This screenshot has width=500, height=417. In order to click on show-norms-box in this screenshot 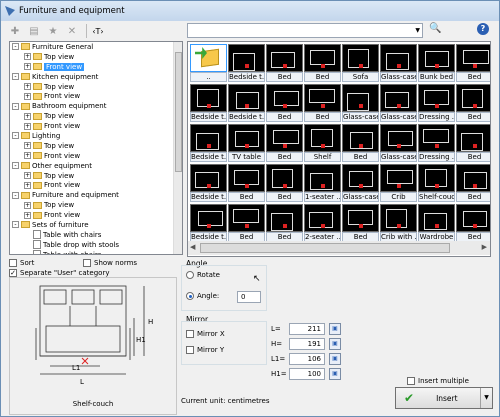, I will do `click(87, 263)`.